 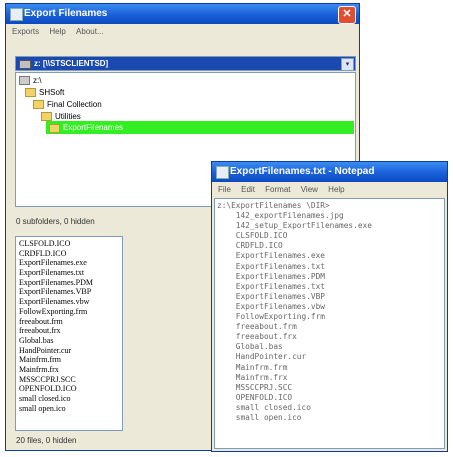 I want to click on menu-exports: Exports, so click(x=25, y=31).